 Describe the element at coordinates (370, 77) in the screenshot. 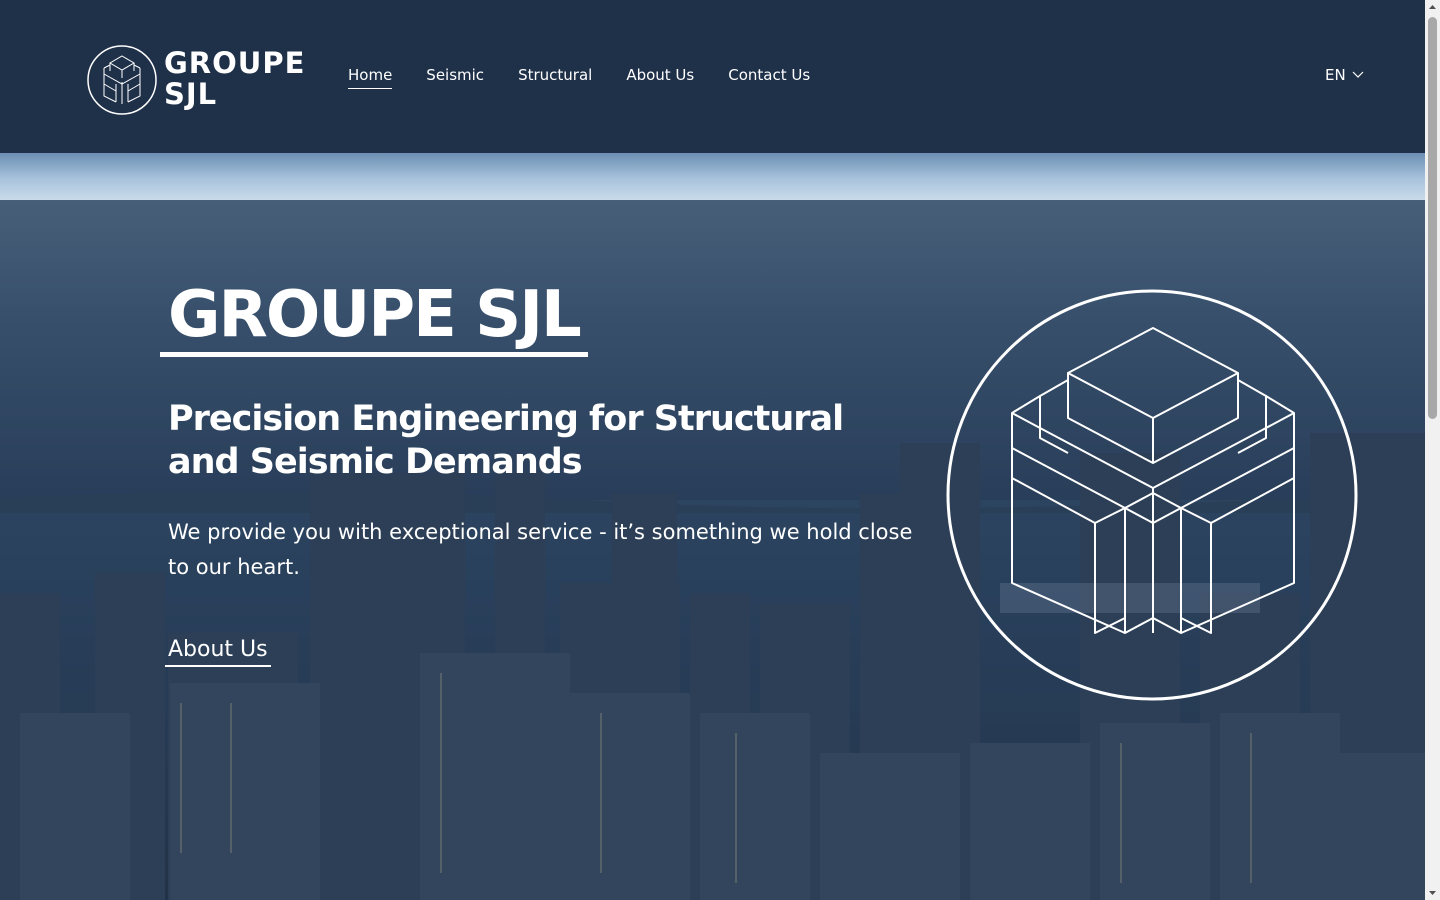

I see `nav-home: Home` at that location.